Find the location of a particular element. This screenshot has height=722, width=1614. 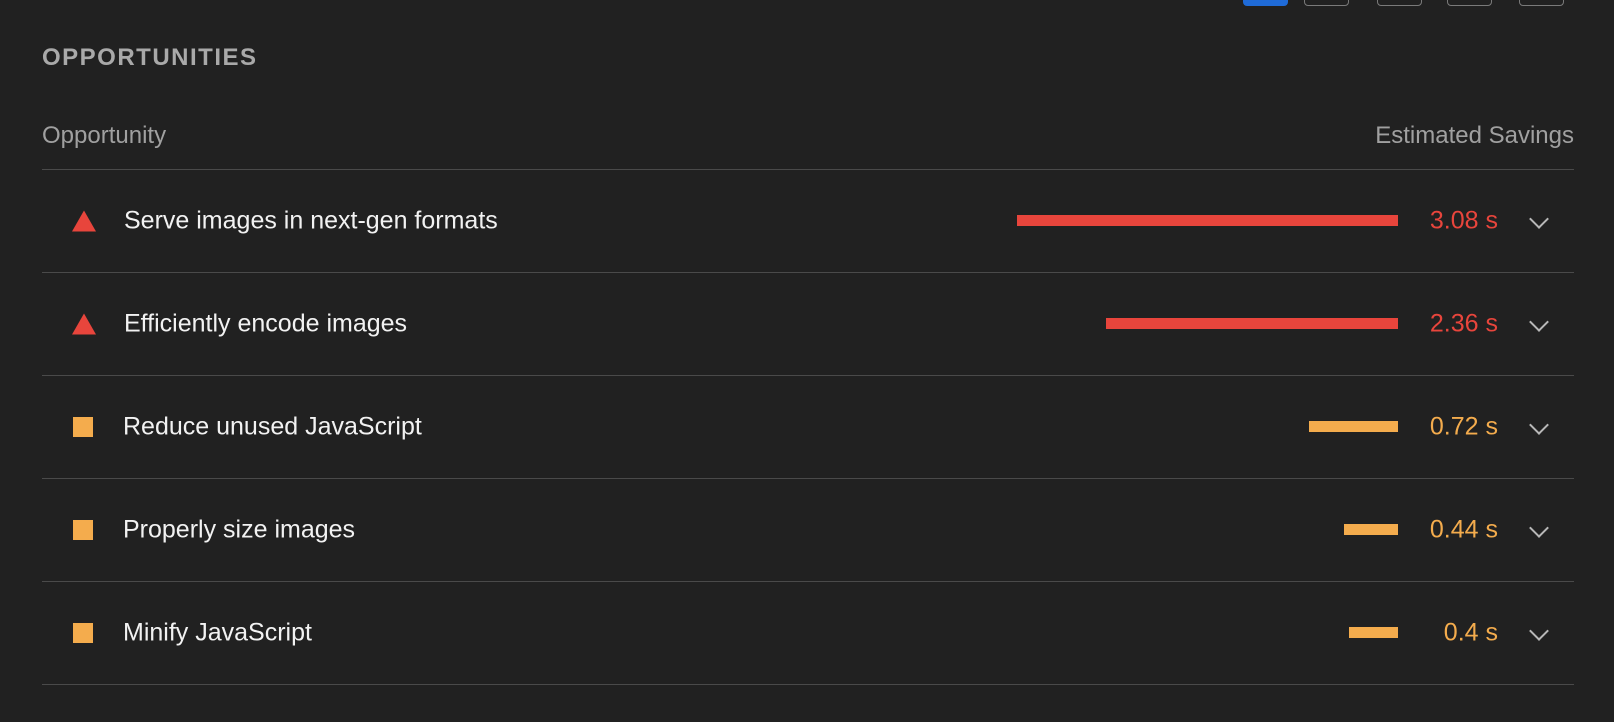

opportunity-title: Efficiently encode images is located at coordinates (266, 323).